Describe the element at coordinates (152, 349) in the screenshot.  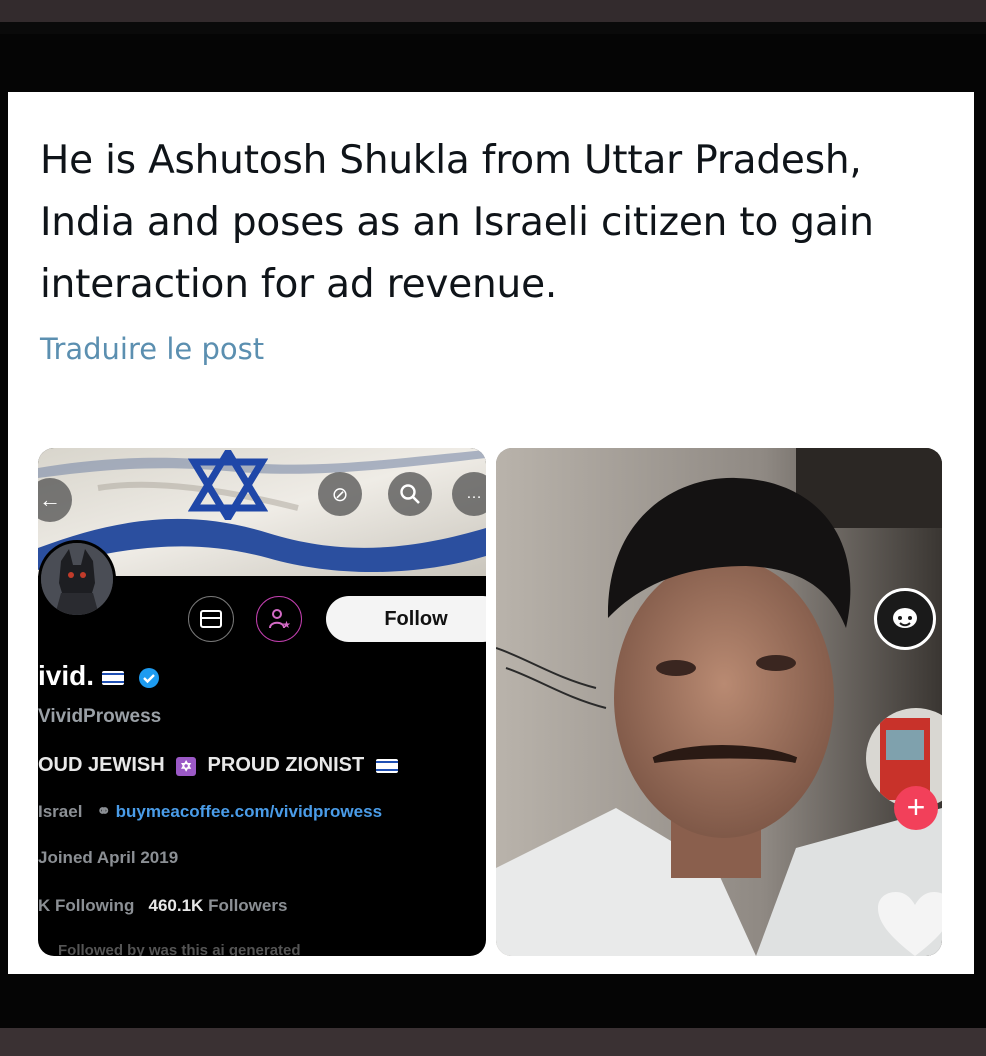
I see `translate-link: Traduire le post` at that location.